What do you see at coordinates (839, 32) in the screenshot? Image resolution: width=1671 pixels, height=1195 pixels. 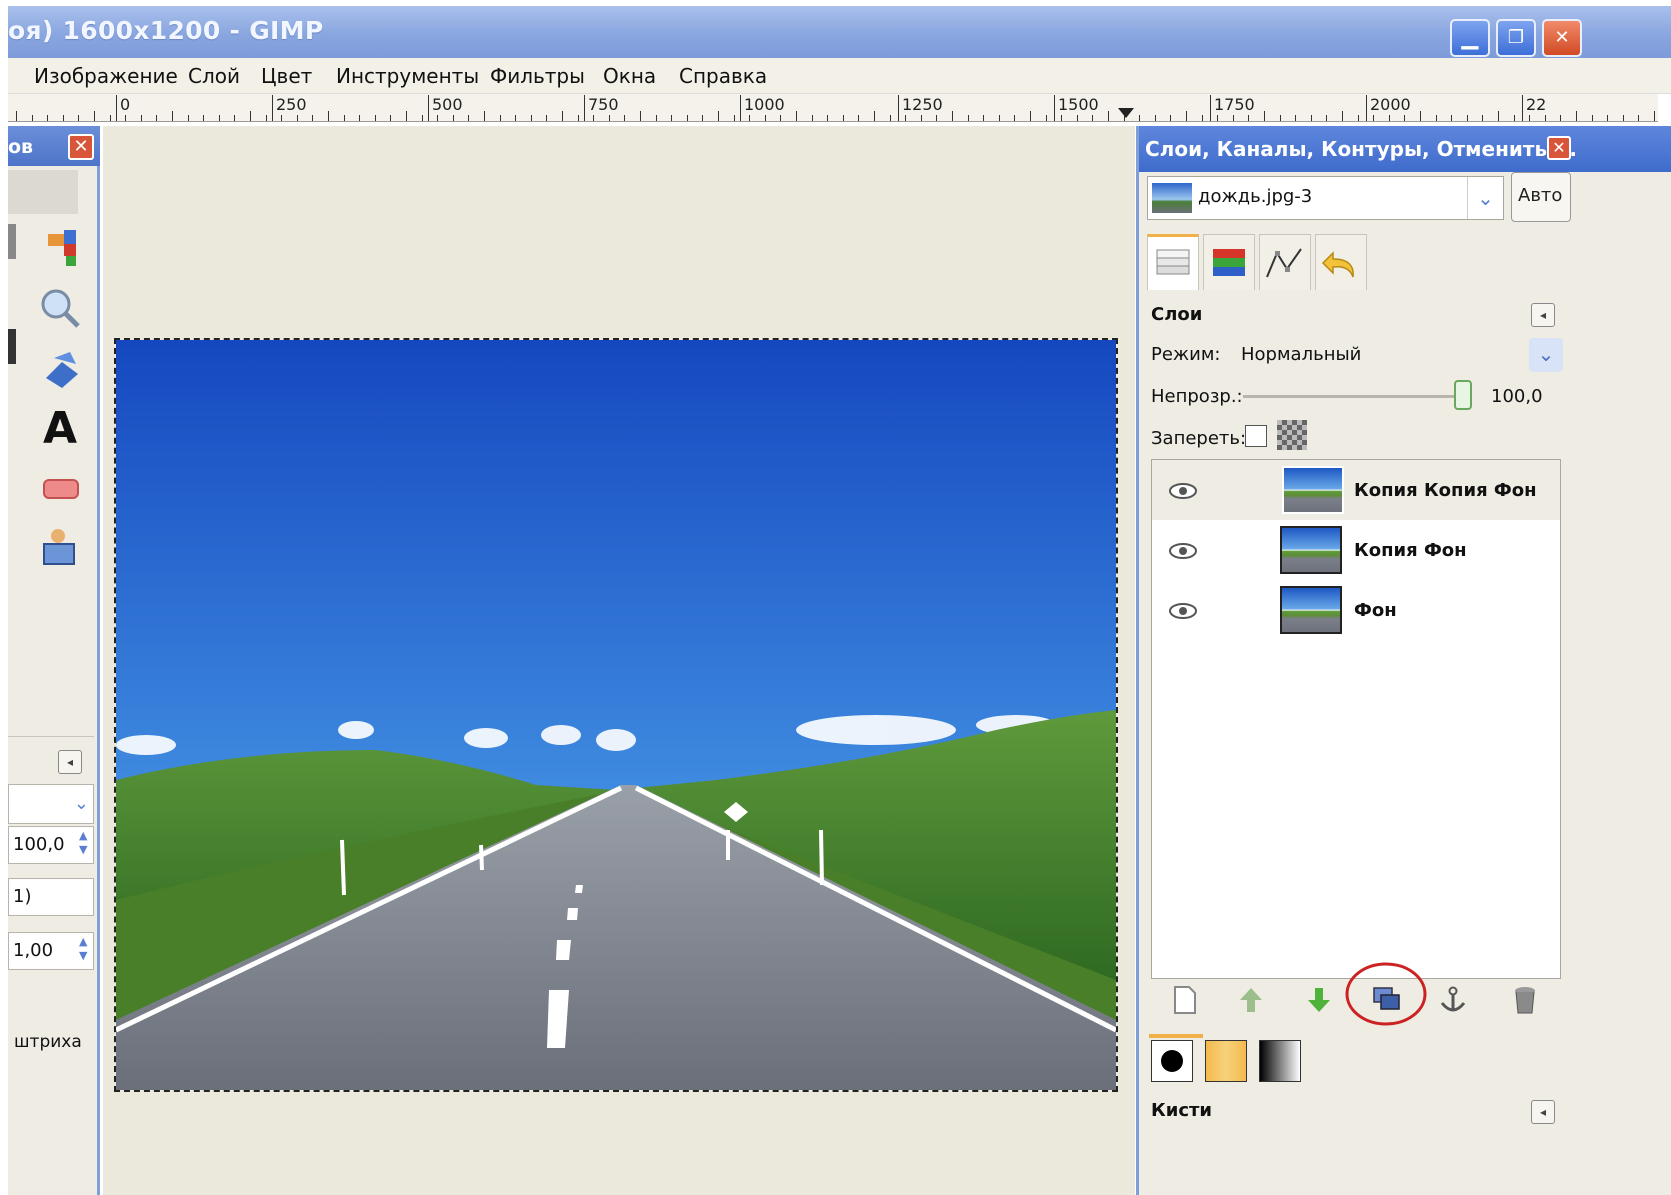 I see `title-bar: оя) 1600x1200 - GIMP ▁ ❐ ✕` at bounding box center [839, 32].